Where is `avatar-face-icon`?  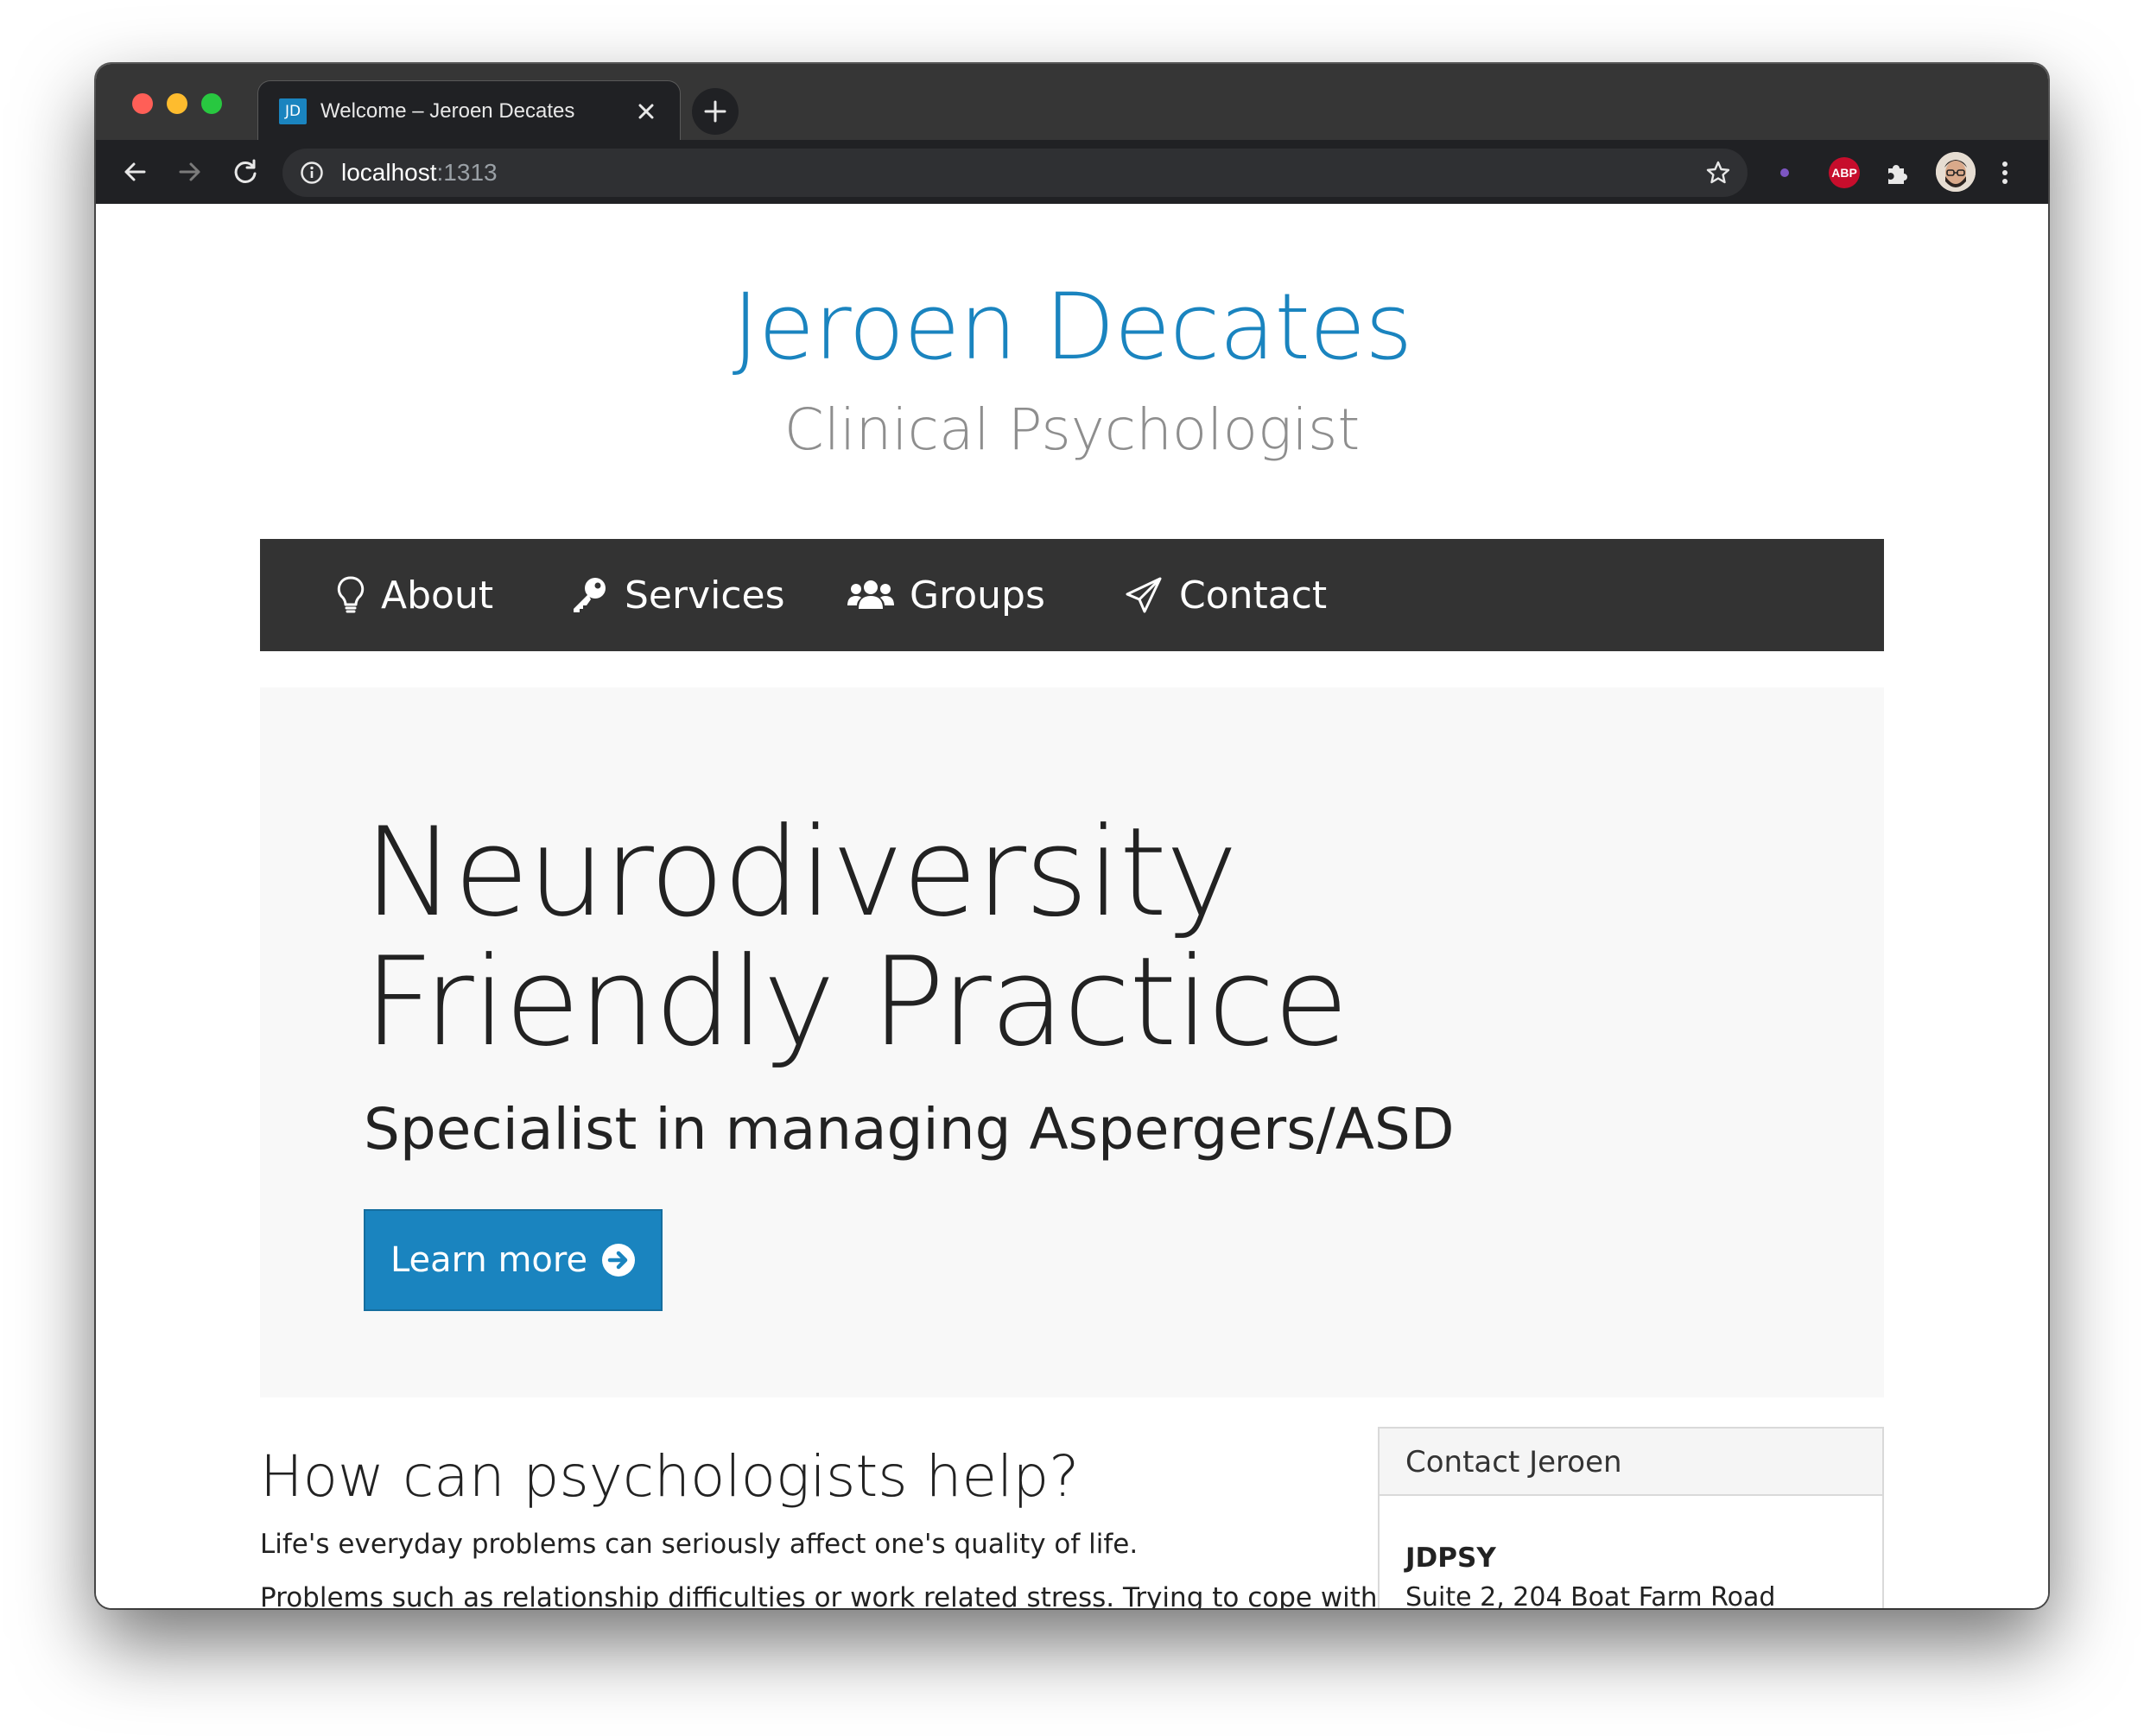 avatar-face-icon is located at coordinates (1956, 172).